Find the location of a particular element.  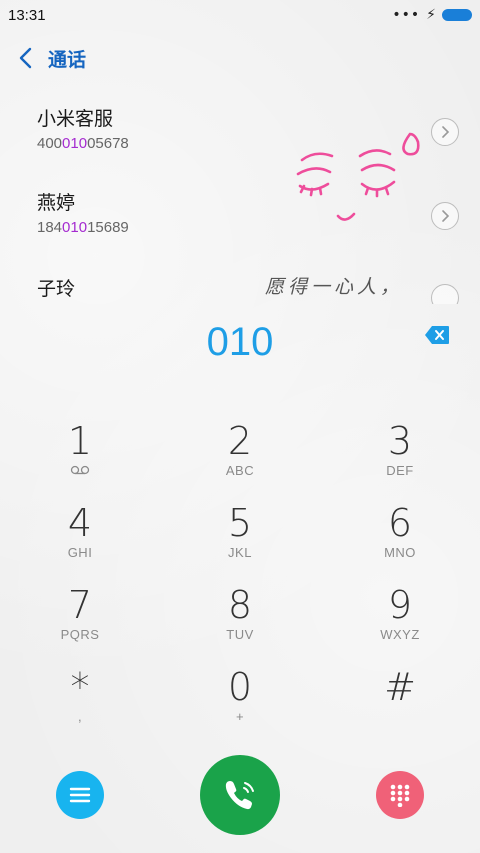

face-doodle-icon is located at coordinates (358, 176).